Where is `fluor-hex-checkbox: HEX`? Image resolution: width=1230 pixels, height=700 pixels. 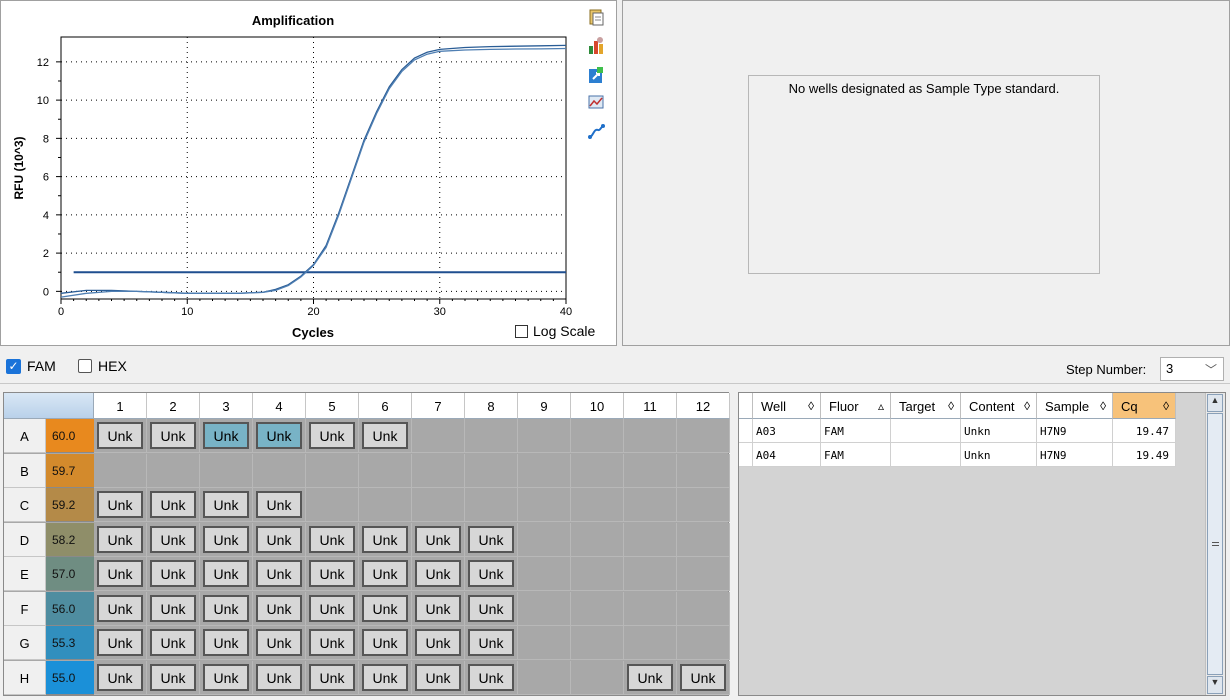
fluor-hex-checkbox: HEX is located at coordinates (102, 366).